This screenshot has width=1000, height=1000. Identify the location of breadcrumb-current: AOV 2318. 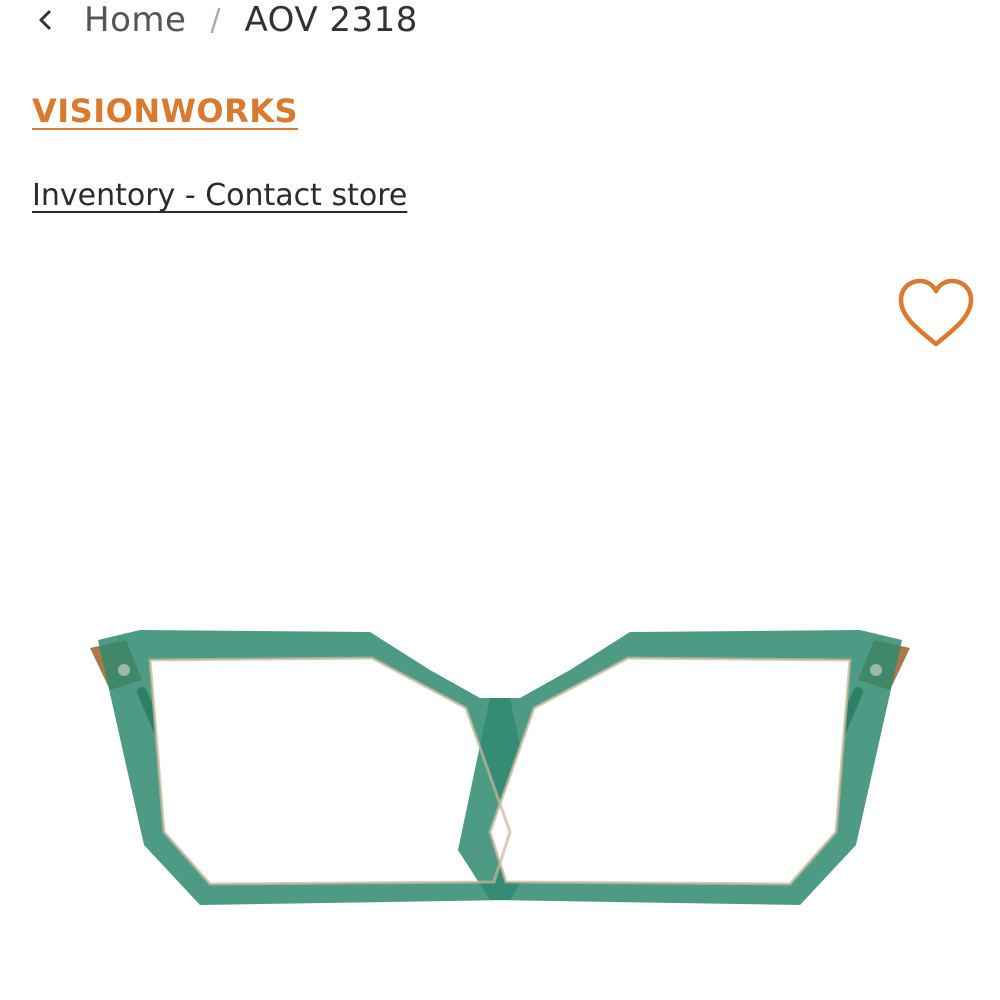
(331, 20).